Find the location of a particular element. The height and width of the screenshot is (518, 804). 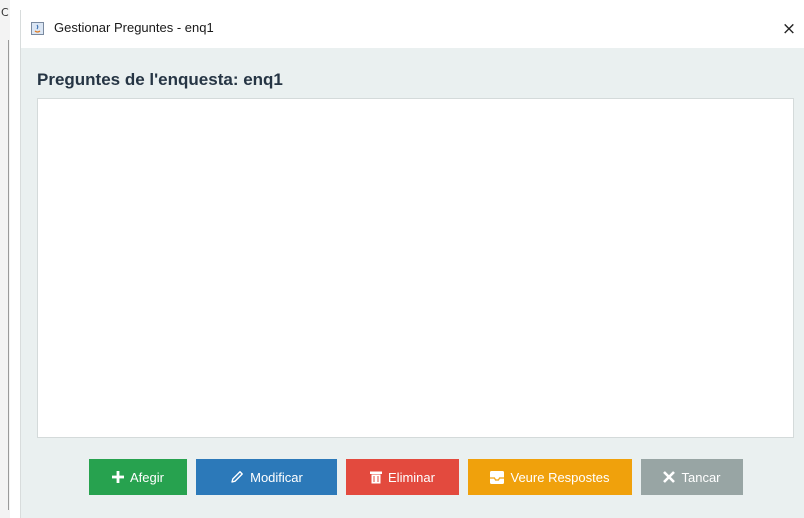

view-answers-button: Veure Respostes is located at coordinates (550, 477).